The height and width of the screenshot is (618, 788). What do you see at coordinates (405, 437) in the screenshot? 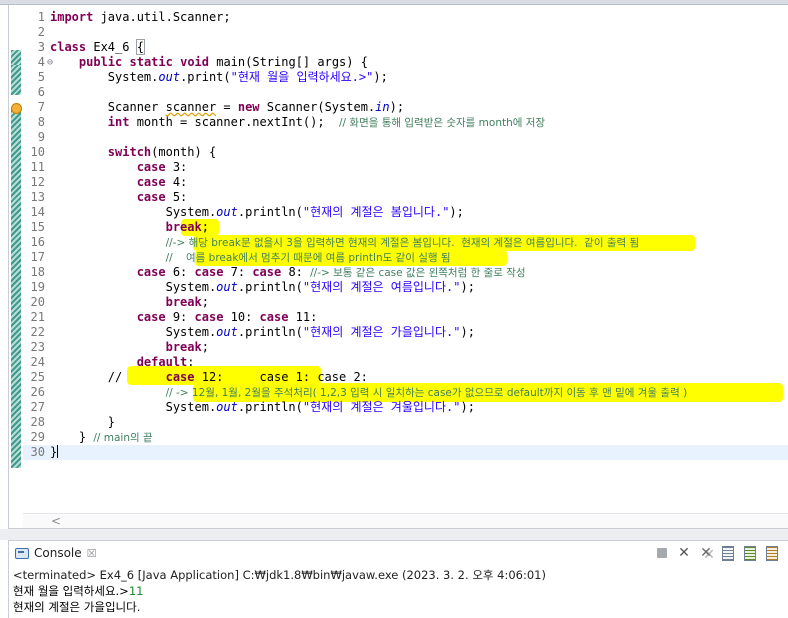
I see `code-line: 29 } // main의 끝` at bounding box center [405, 437].